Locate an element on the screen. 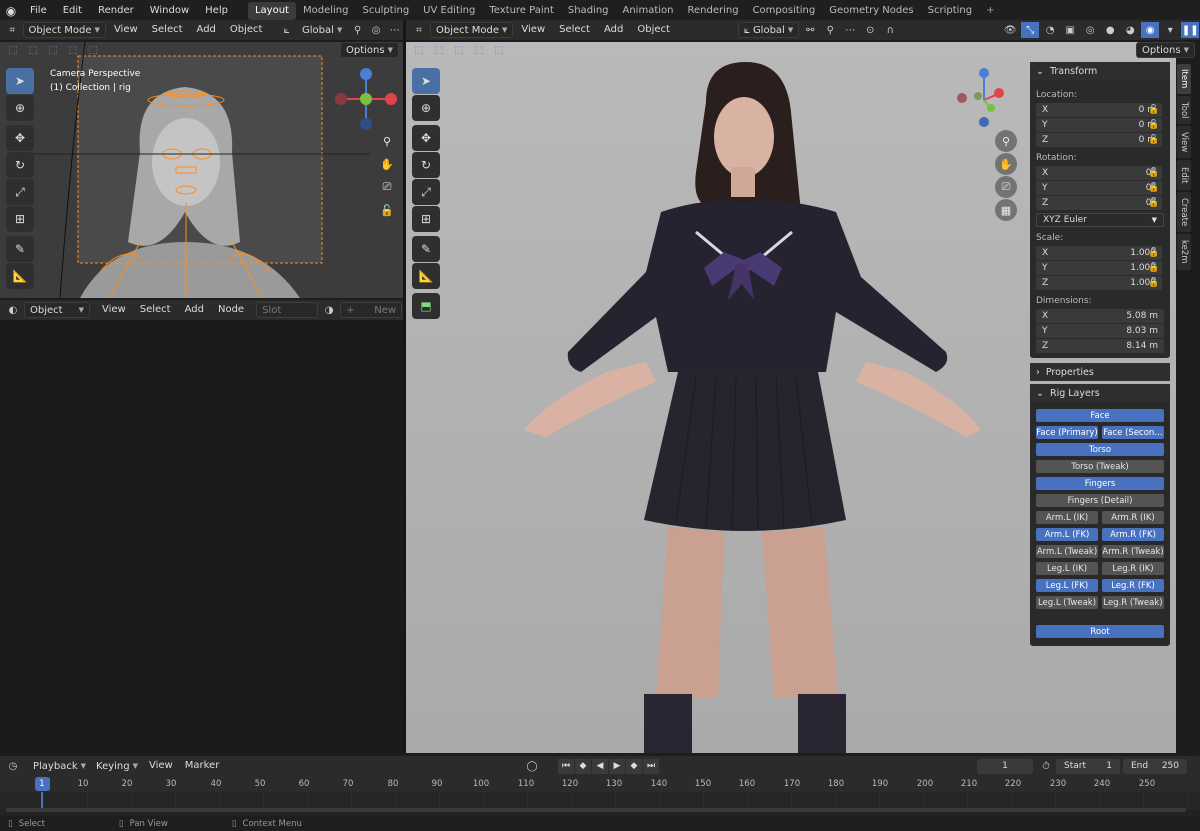 The image size is (1200, 831). layer-leg-r-tweak-button: Leg.R (Tweak) is located at coordinates (1133, 602).